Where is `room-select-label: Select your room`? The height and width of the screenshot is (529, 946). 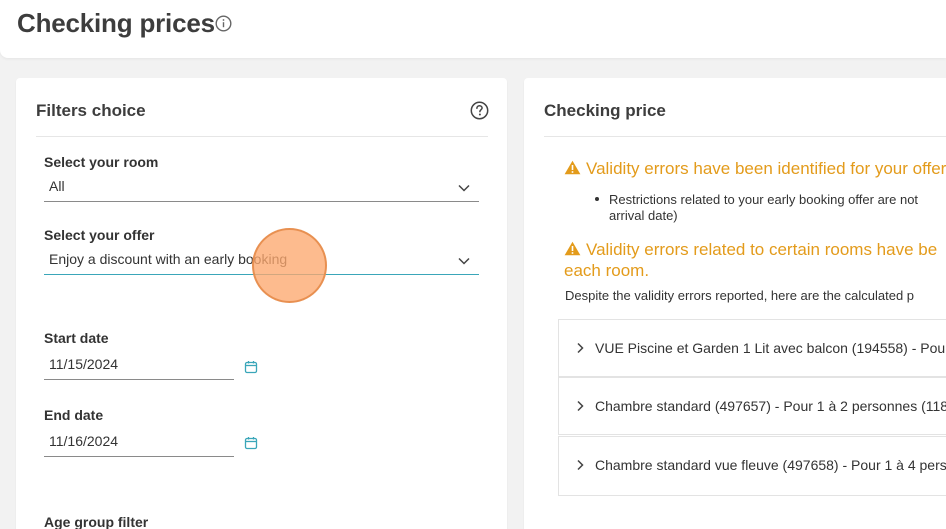 room-select-label: Select your room is located at coordinates (101, 162).